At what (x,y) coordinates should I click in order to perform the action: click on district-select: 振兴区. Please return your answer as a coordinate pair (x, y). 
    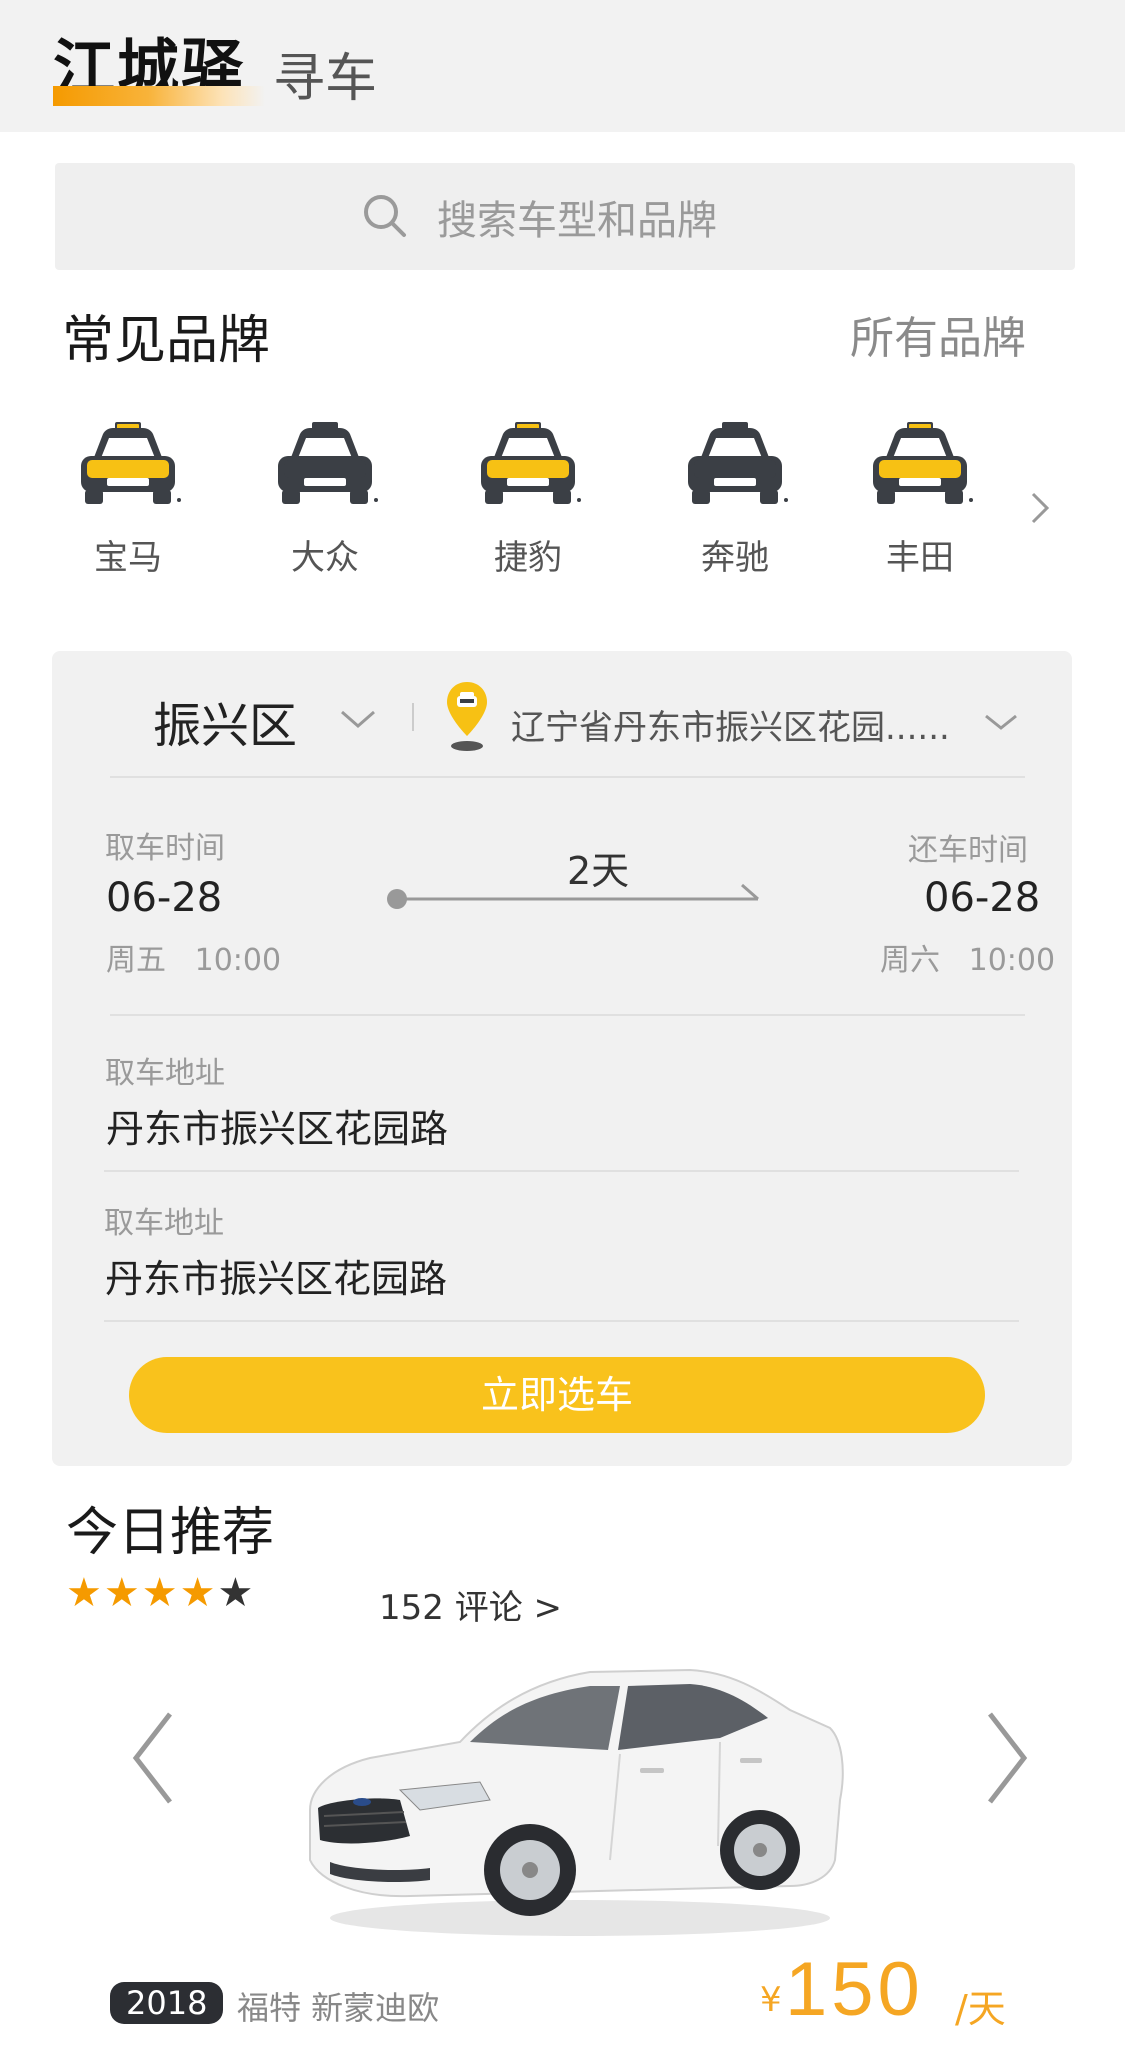
    Looking at the image, I should click on (225, 721).